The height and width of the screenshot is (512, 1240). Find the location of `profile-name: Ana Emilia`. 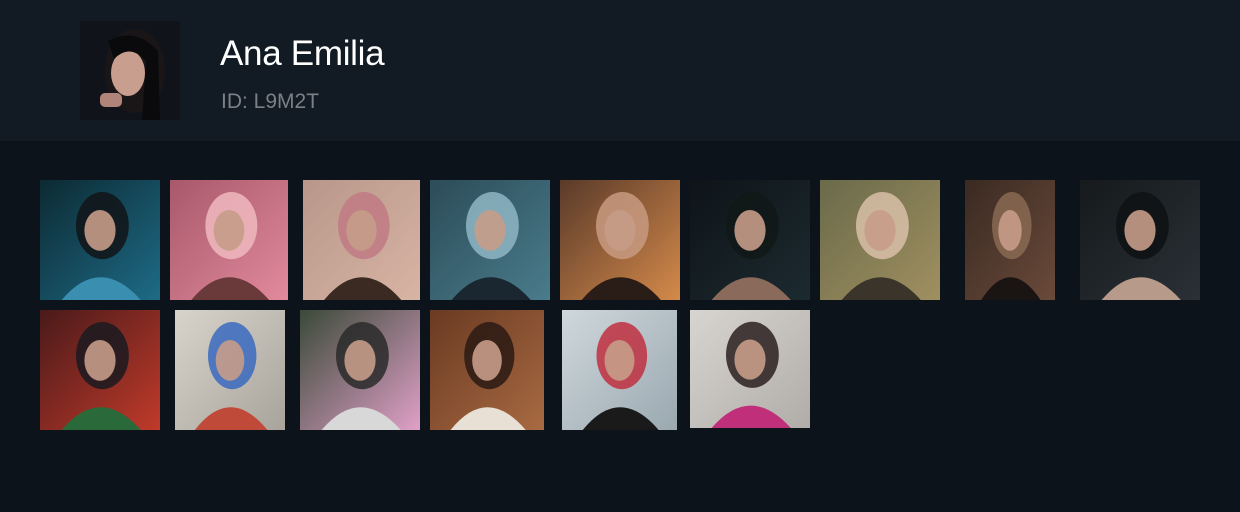

profile-name: Ana Emilia is located at coordinates (302, 53).